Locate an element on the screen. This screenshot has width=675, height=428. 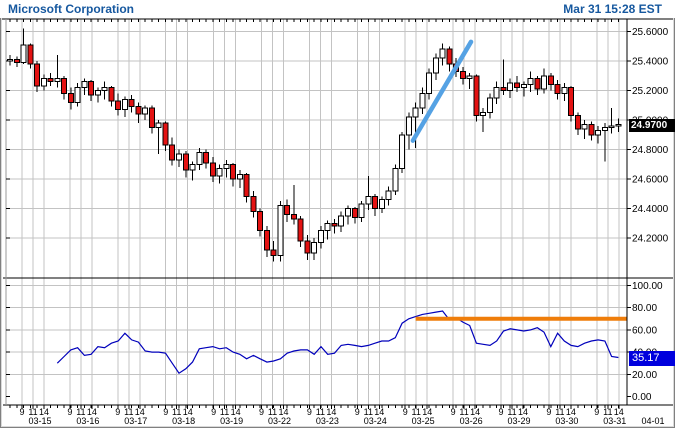
svg-text: 03-18 is located at coordinates (183, 421).